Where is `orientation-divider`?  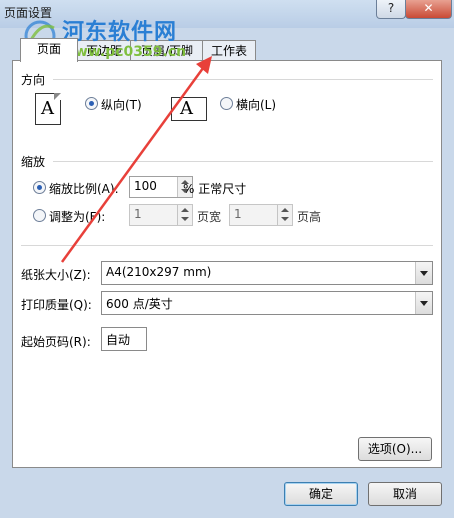 orientation-divider is located at coordinates (243, 79).